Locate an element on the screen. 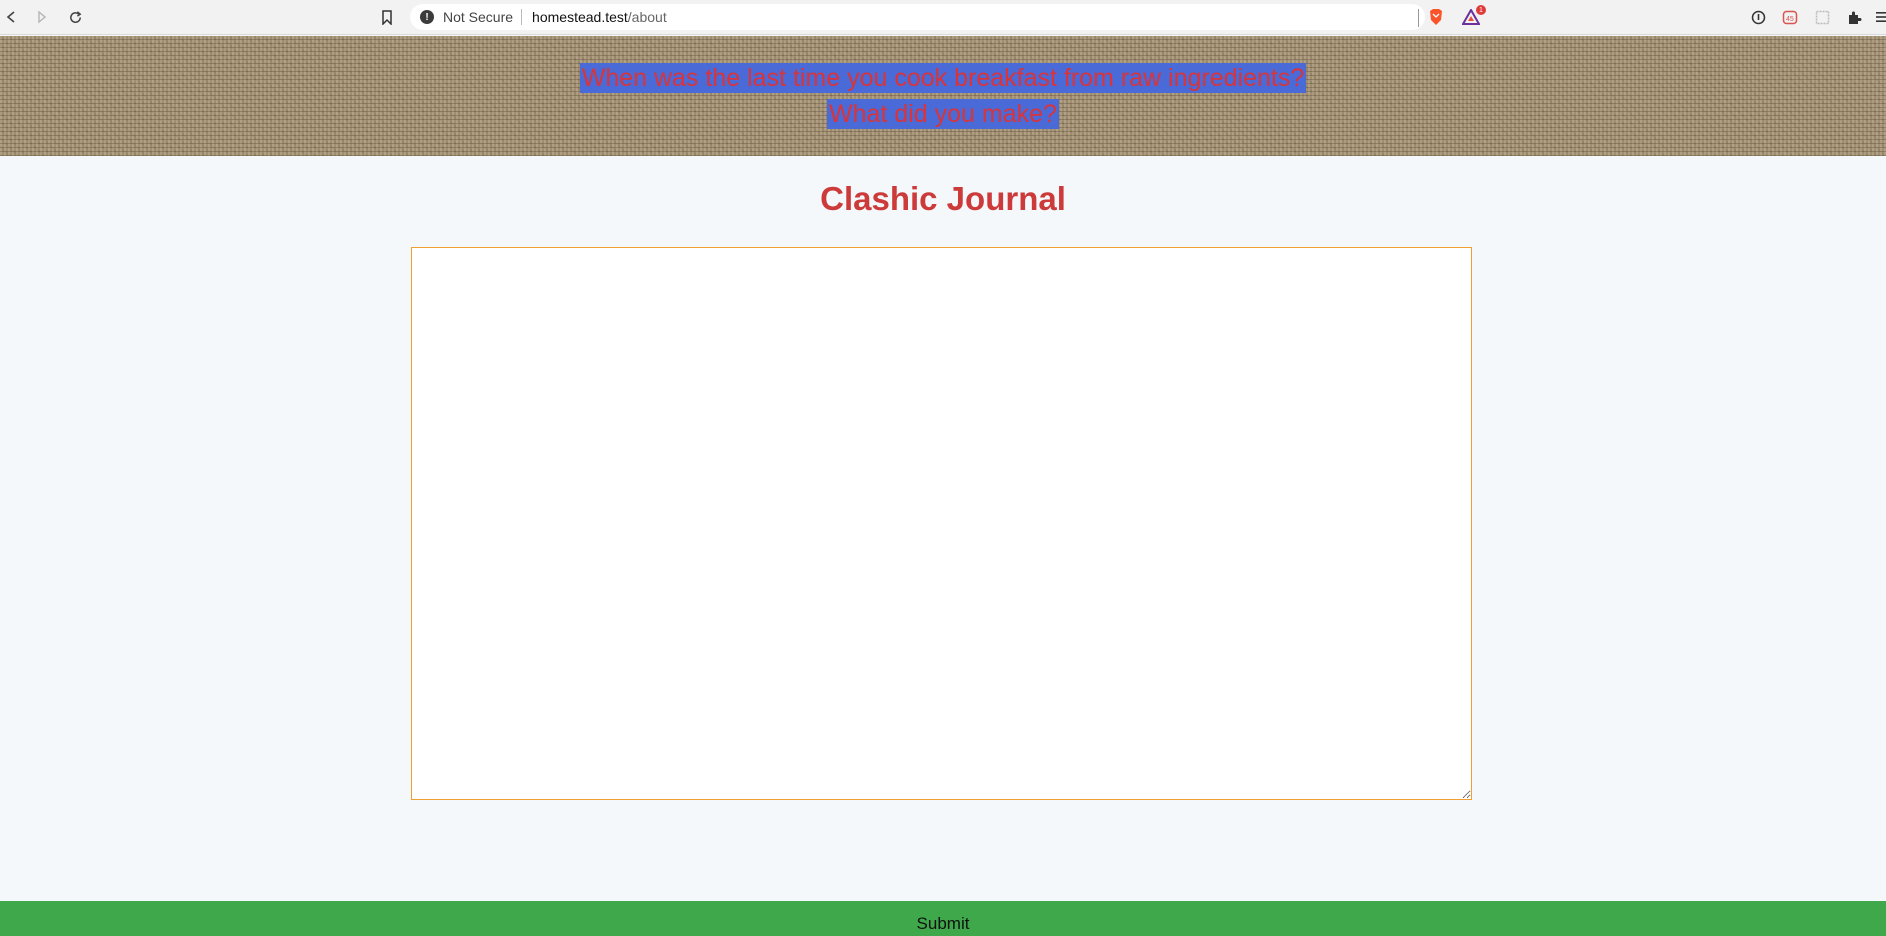 Image resolution: width=1886 pixels, height=936 pixels. url-host: homestead.test is located at coordinates (580, 17).